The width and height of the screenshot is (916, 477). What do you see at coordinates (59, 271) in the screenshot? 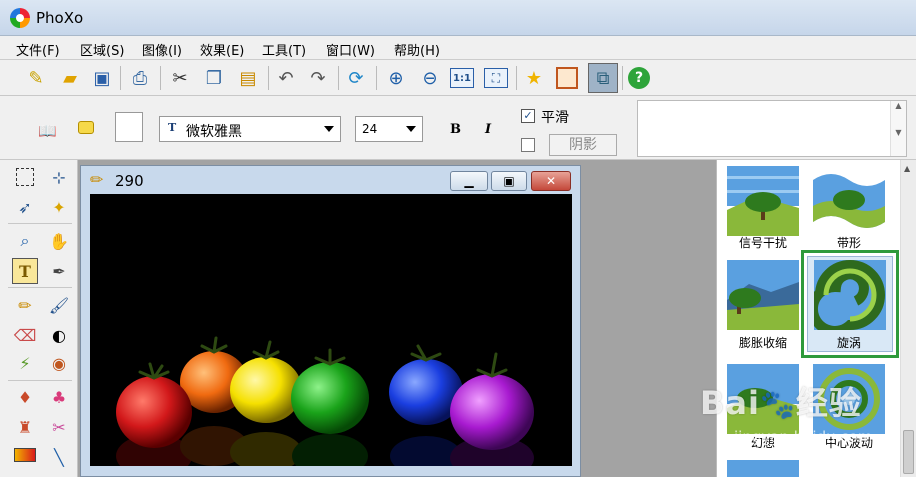
I see `eyedropper-icon: ✒` at bounding box center [59, 271].